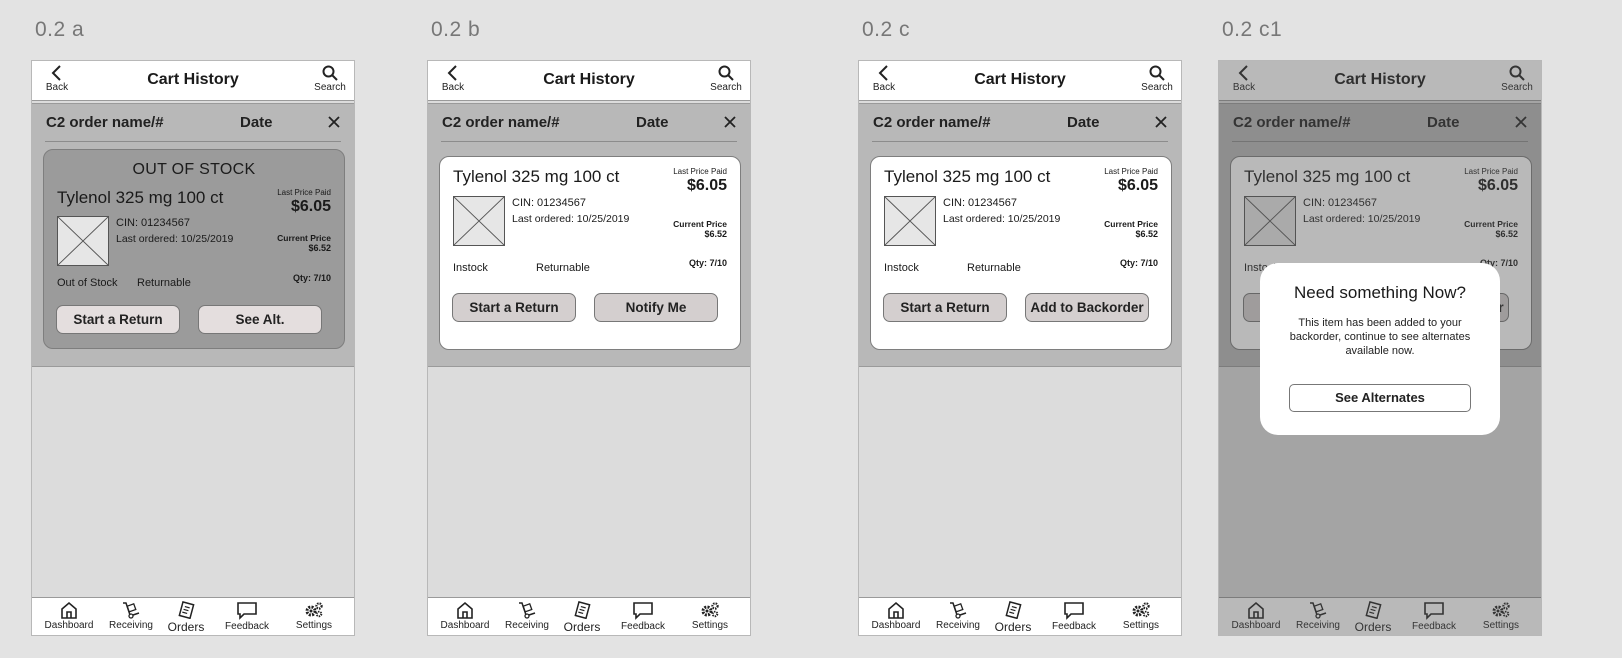  I want to click on stock-status: Out of Stock, so click(87, 283).